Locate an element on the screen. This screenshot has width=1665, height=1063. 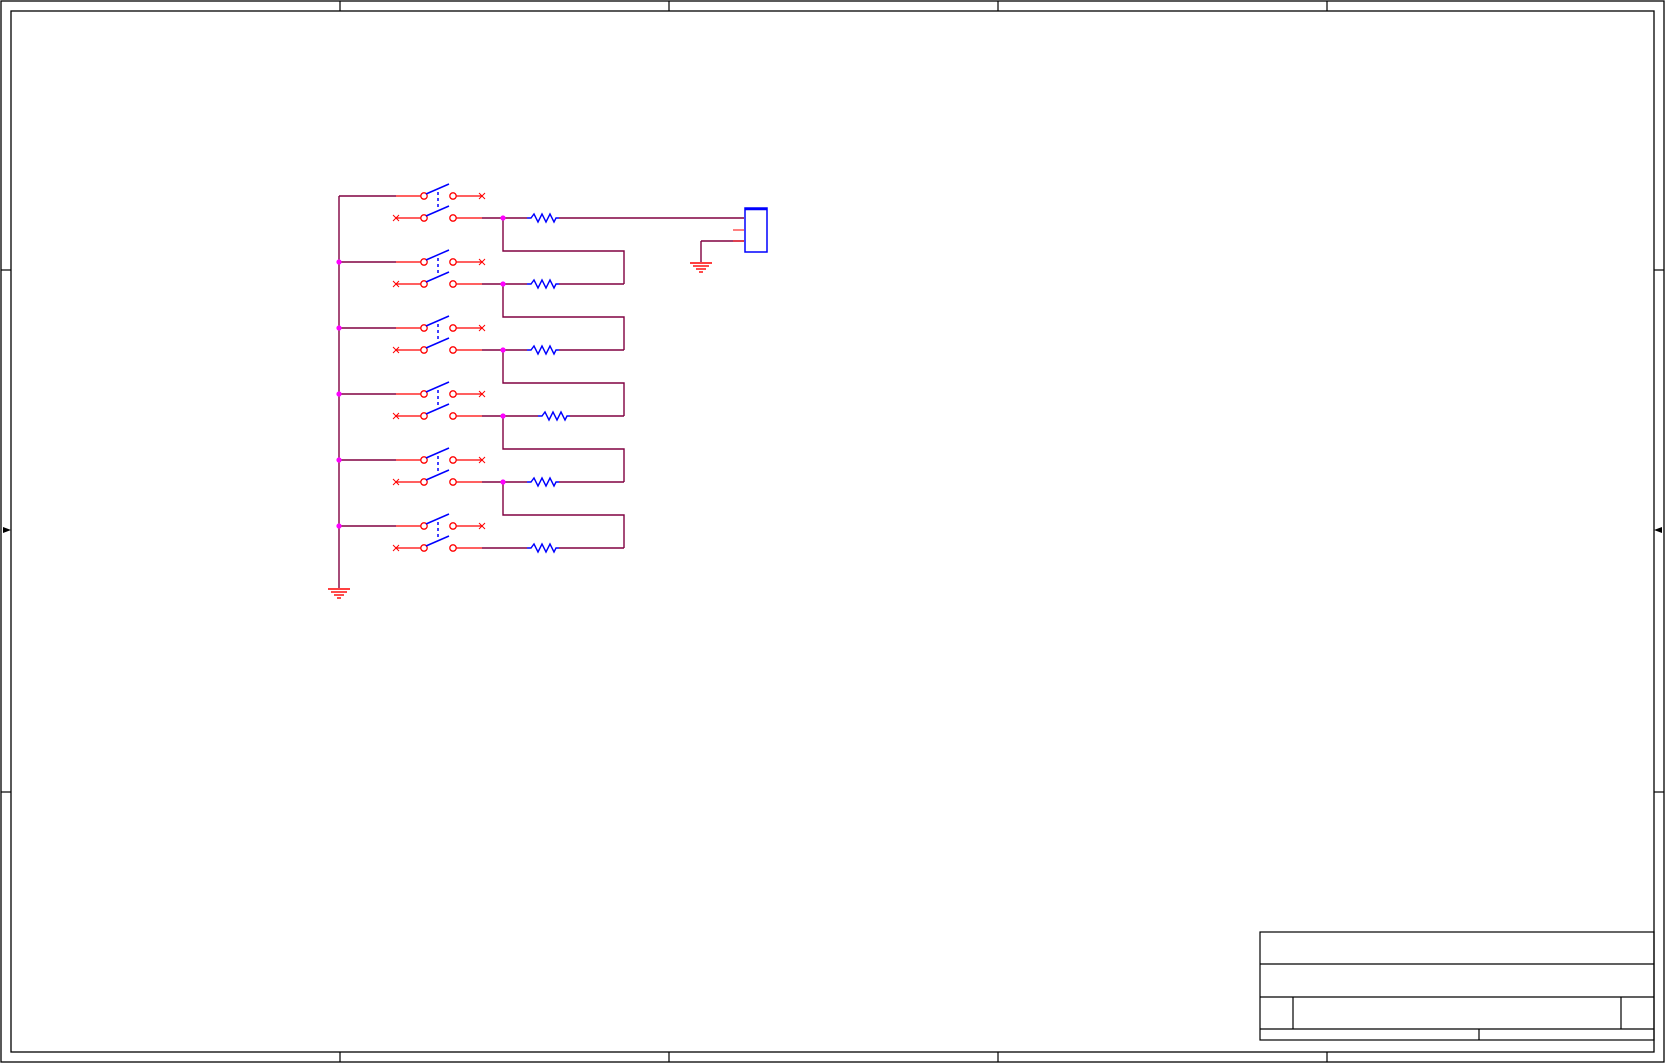
connector-body is located at coordinates (756, 230).